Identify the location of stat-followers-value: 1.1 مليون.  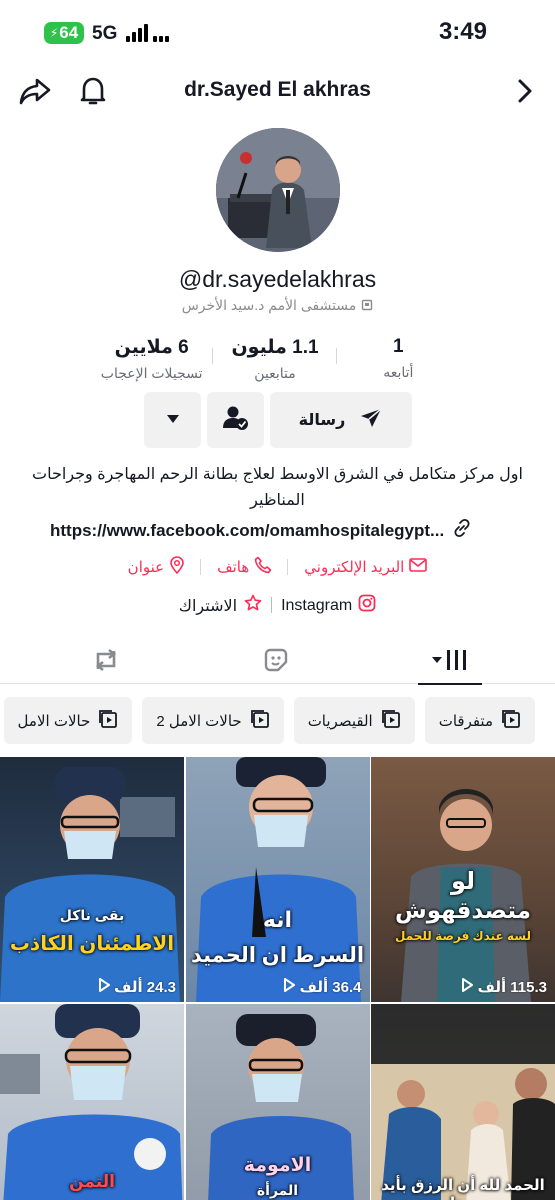
(275, 347).